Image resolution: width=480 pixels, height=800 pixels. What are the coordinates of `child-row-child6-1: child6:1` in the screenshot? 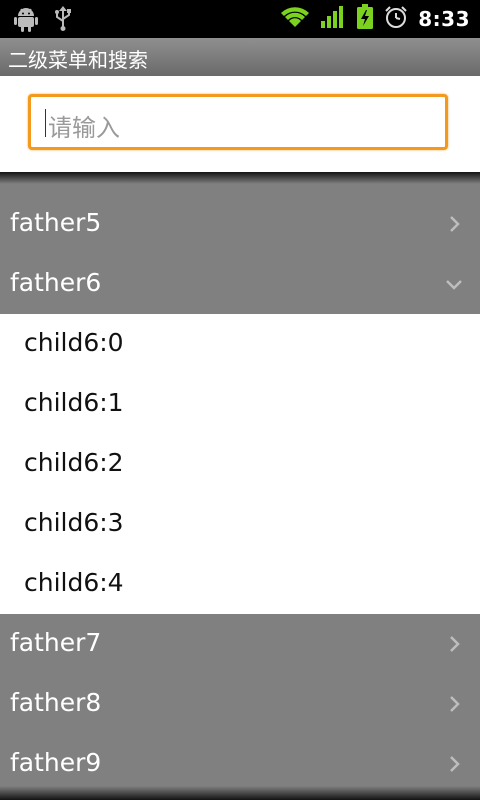 It's located at (240, 404).